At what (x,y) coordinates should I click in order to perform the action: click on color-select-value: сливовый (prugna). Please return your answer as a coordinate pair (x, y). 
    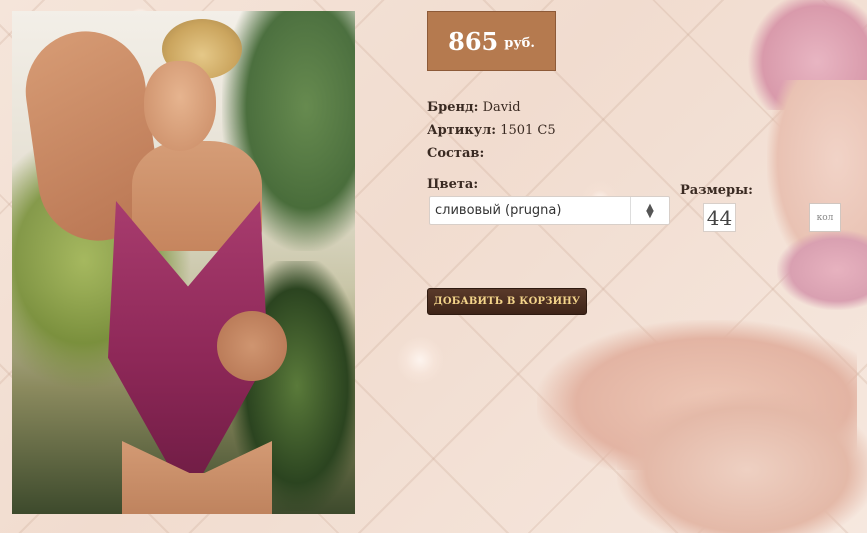
    Looking at the image, I should click on (498, 210).